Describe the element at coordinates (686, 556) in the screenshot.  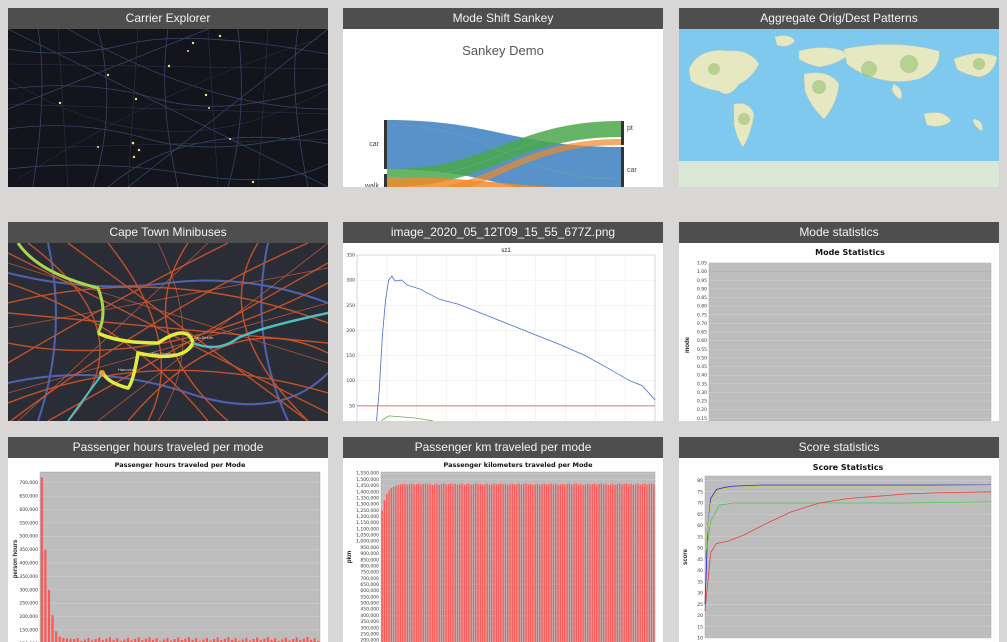
I see `y-axis-label: score` at that location.